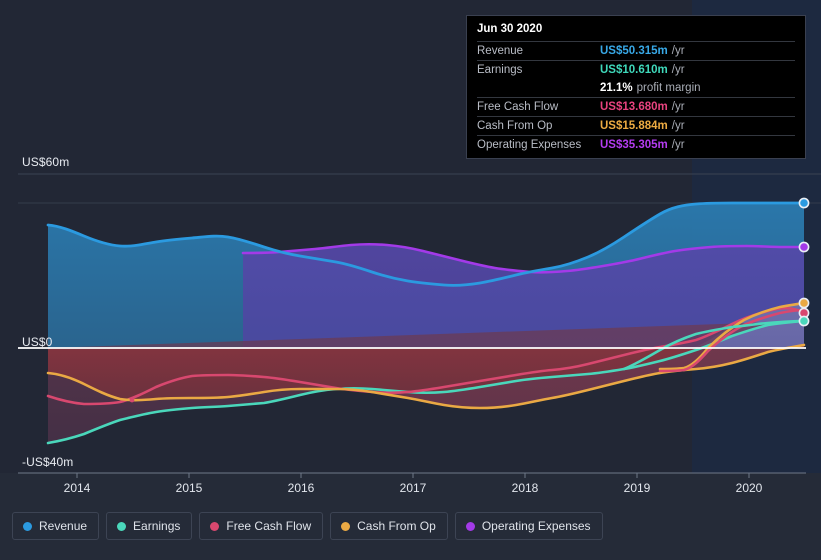 This screenshot has width=821, height=560. I want to click on tooltip-value-earnings: US$10.610m, so click(634, 70).